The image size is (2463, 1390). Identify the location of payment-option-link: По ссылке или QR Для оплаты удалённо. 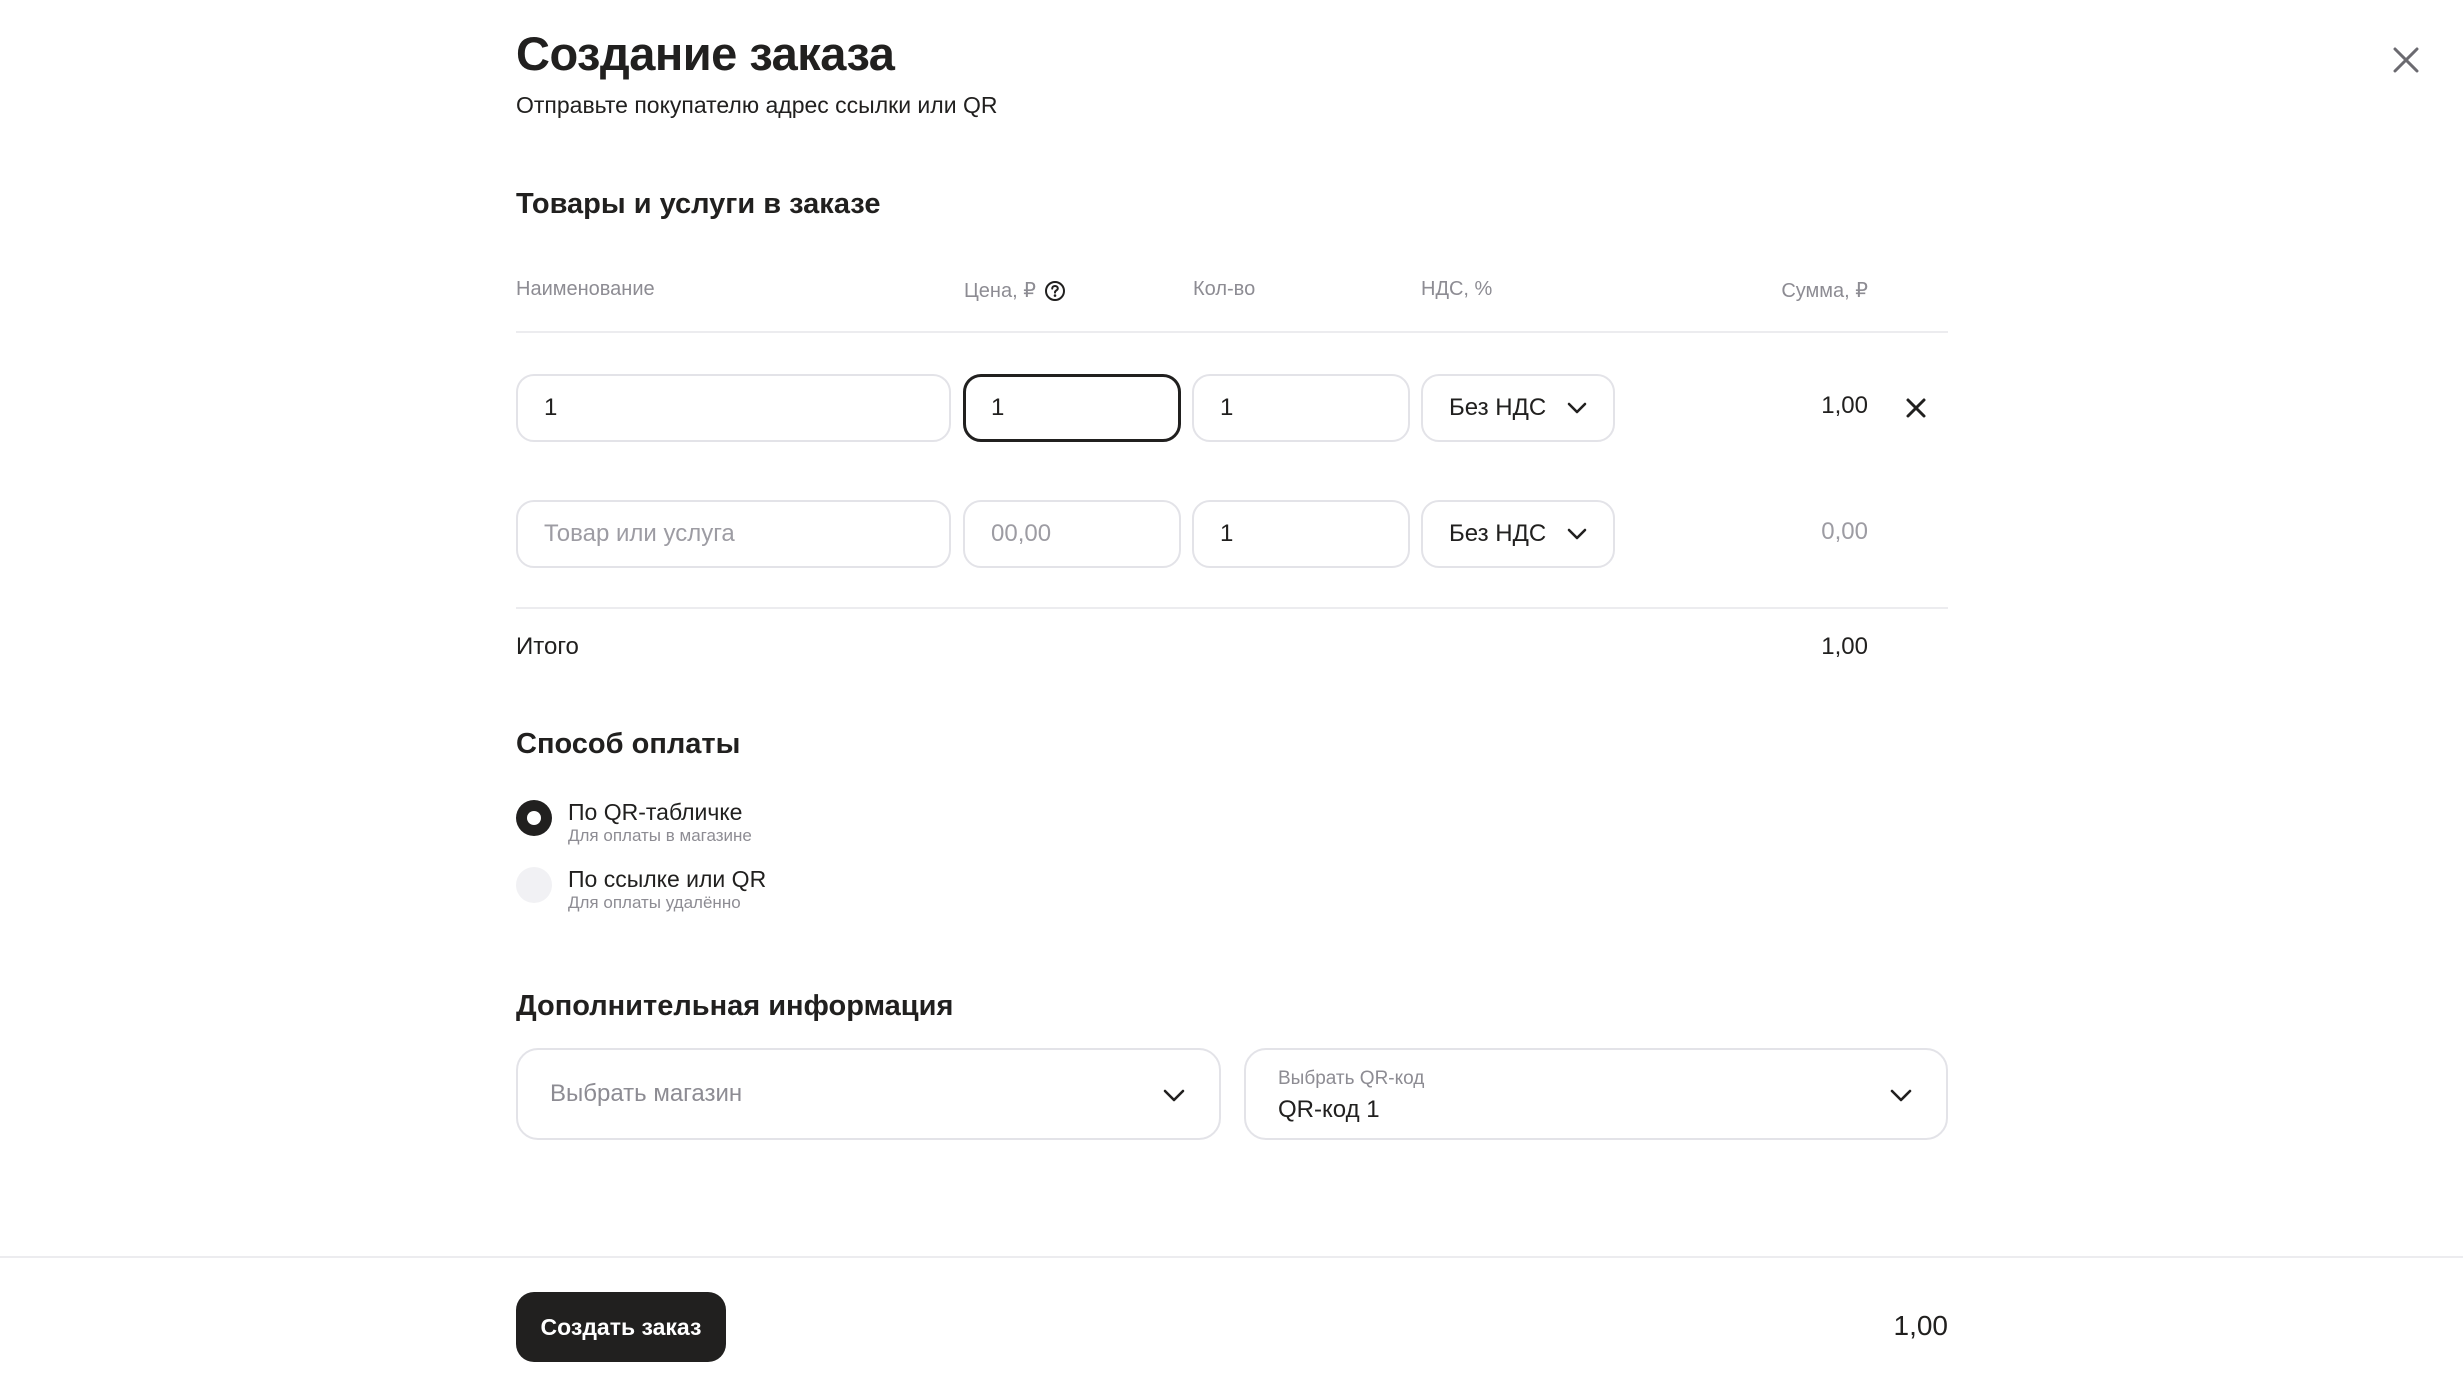
(641, 889).